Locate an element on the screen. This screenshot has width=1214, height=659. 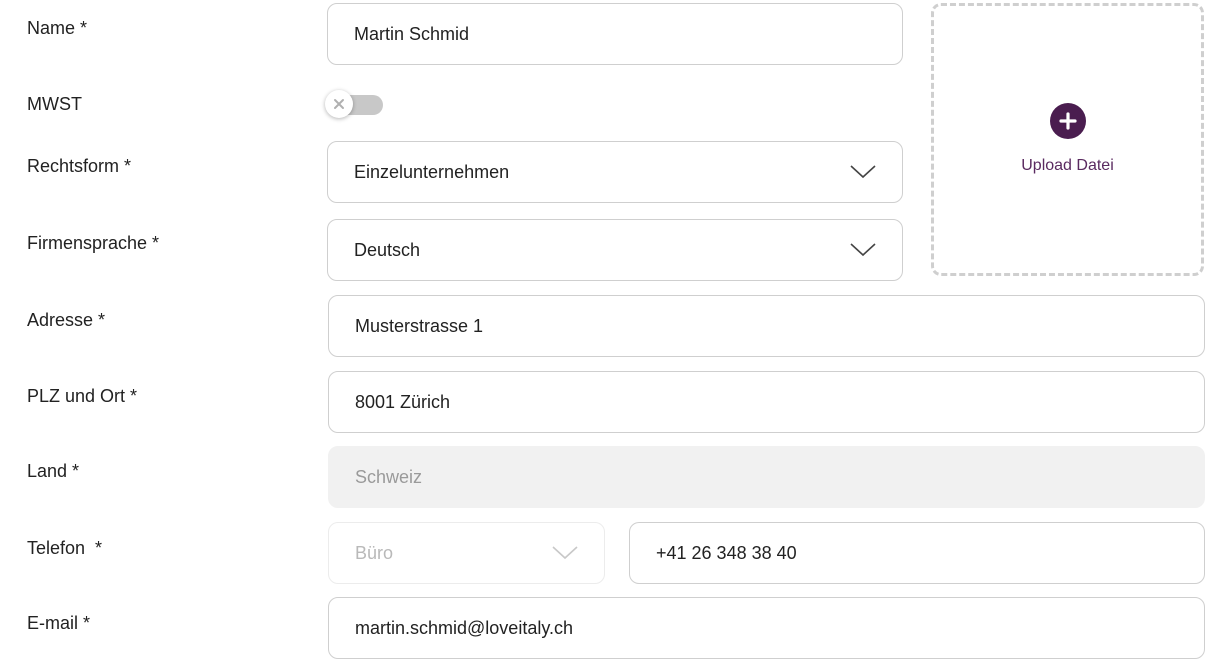
mwst-toggle is located at coordinates (354, 104).